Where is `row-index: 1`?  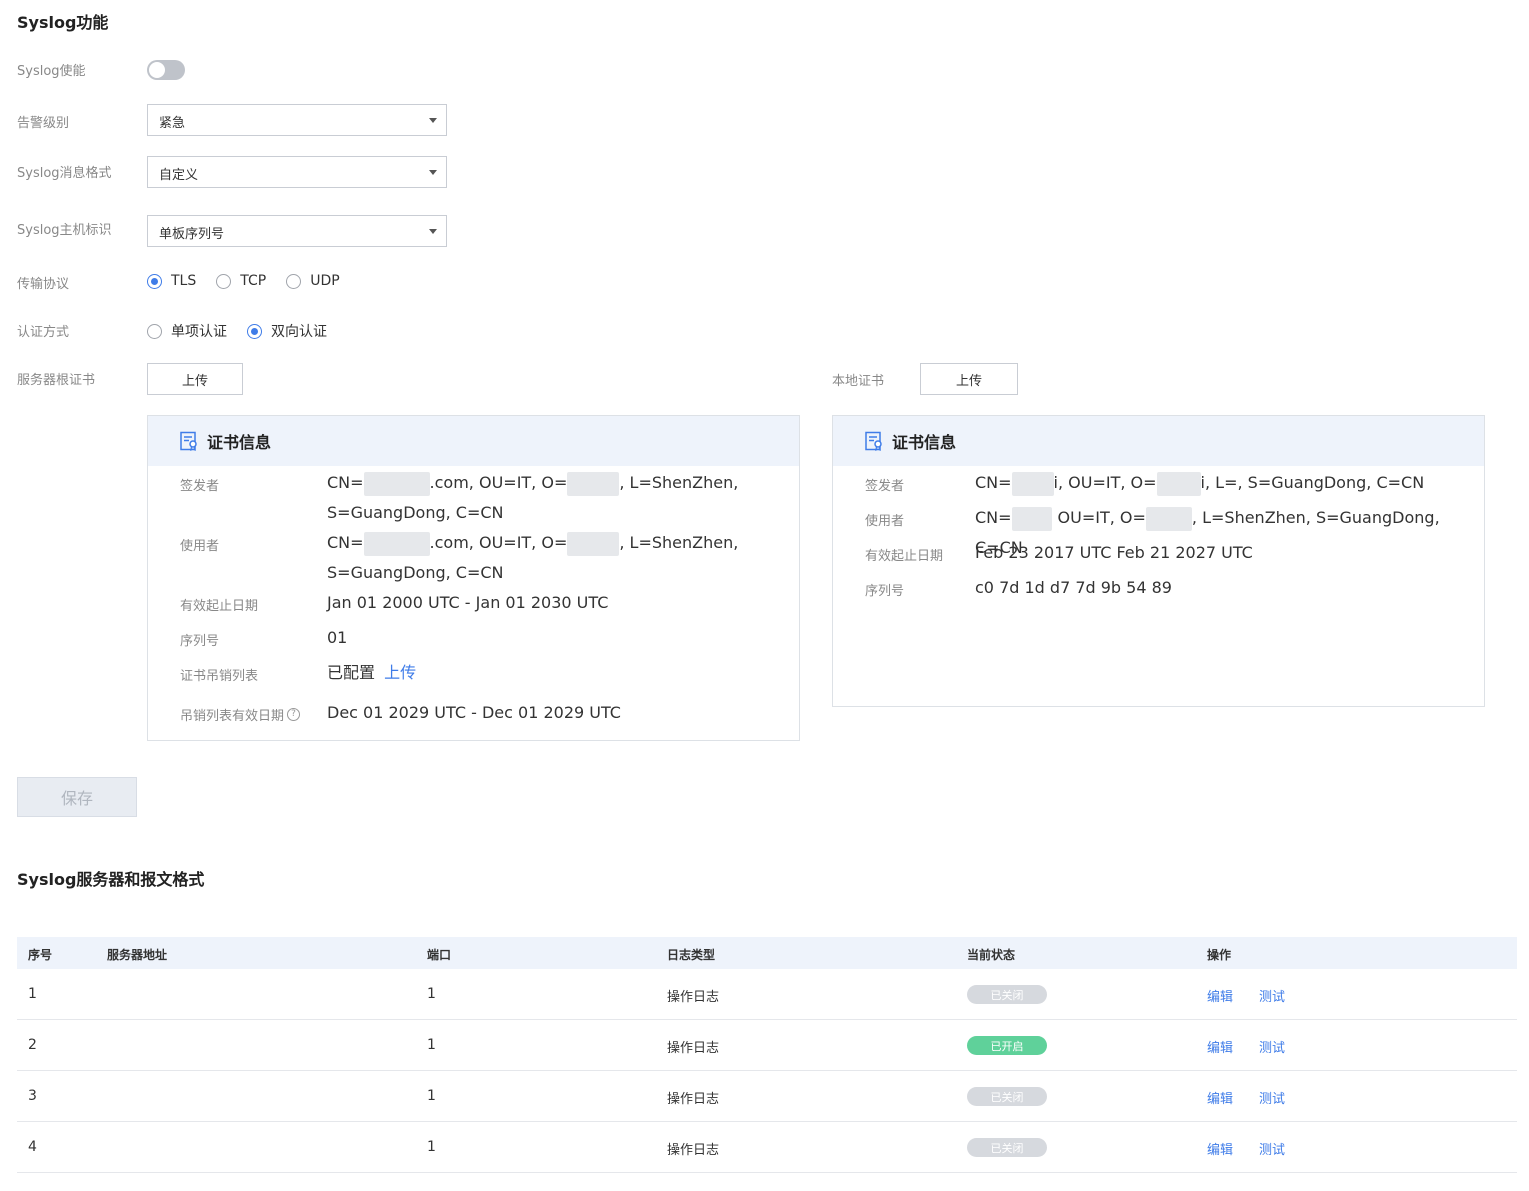 row-index: 1 is located at coordinates (32, 994).